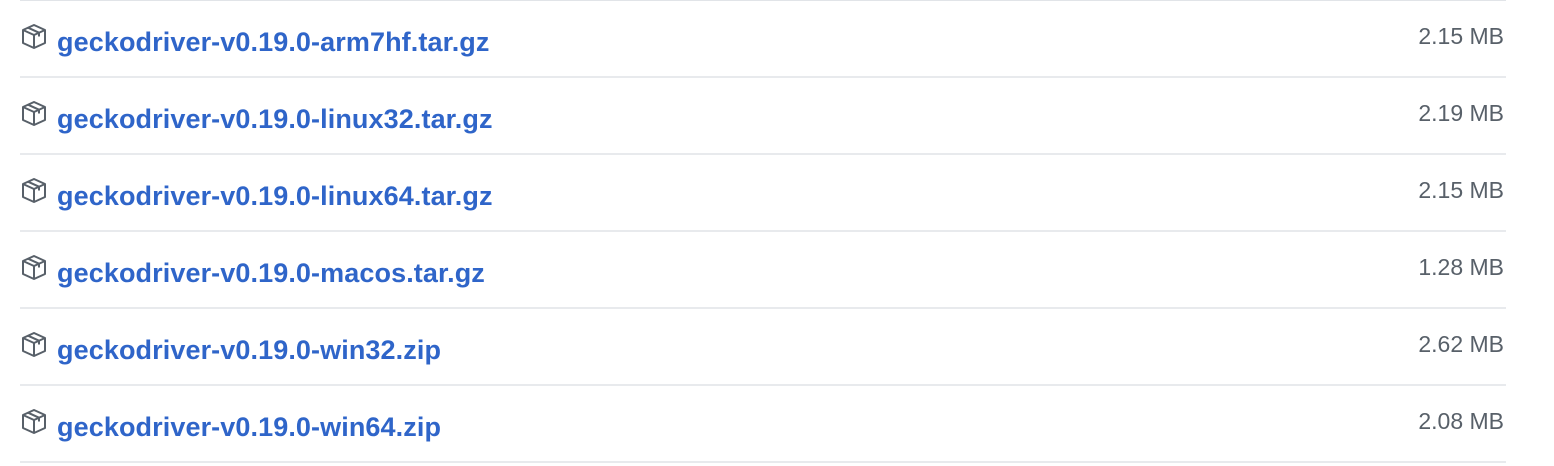 The height and width of the screenshot is (466, 1554). What do you see at coordinates (1461, 344) in the screenshot?
I see `asset-size: 2.62 MB` at bounding box center [1461, 344].